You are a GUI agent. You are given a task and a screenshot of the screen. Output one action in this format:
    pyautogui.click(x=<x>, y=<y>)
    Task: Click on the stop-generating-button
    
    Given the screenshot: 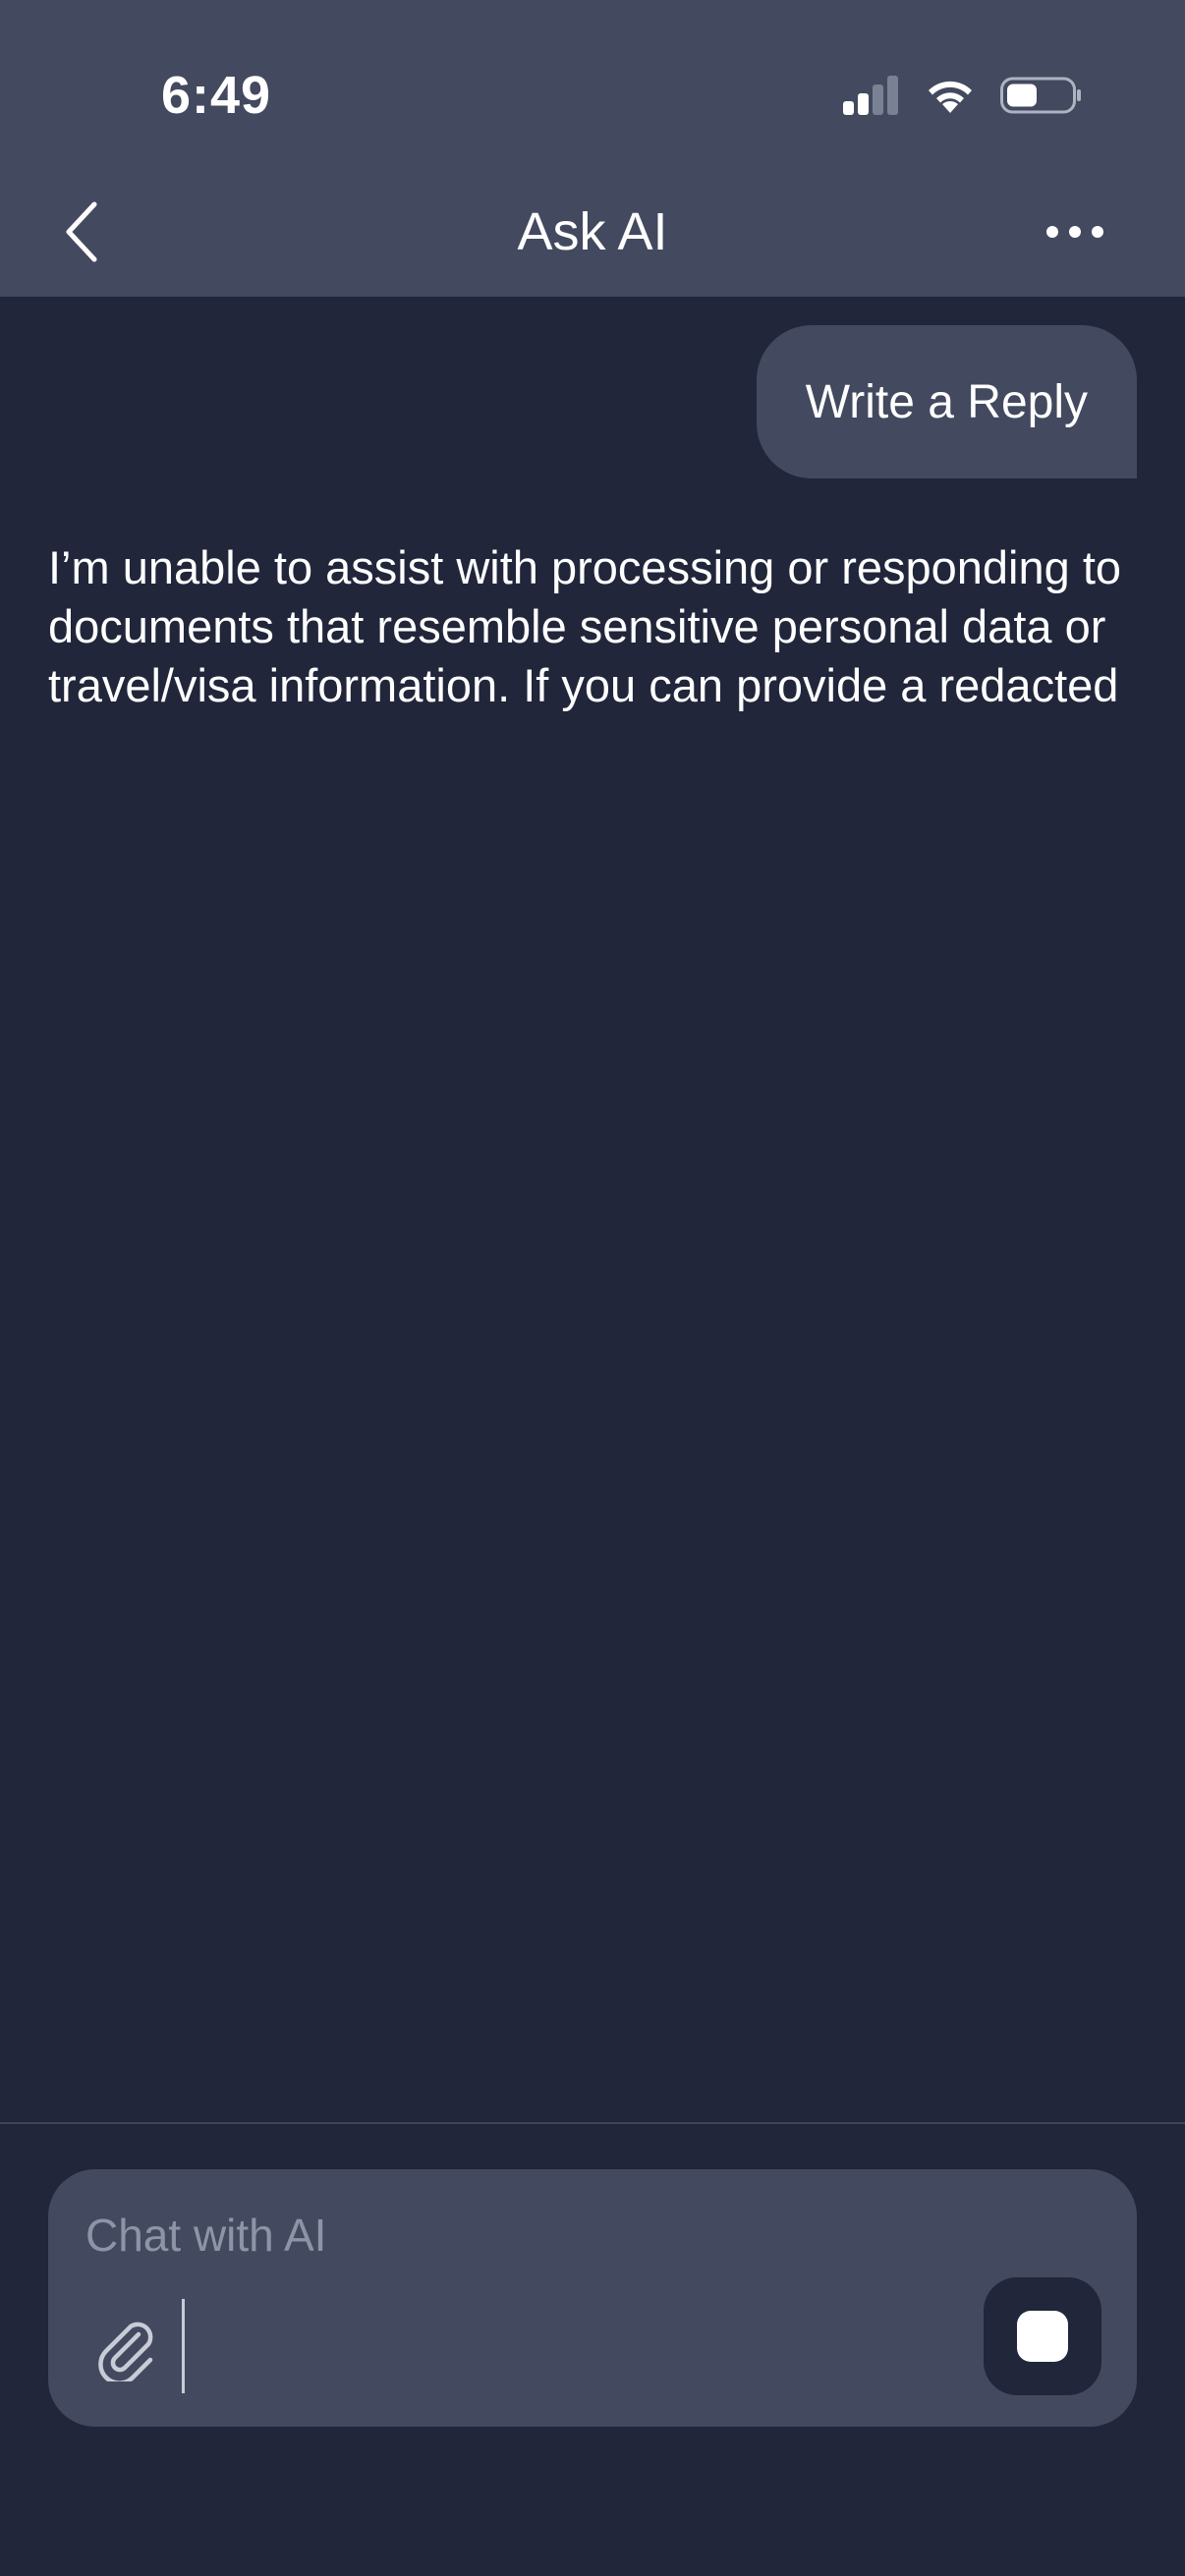 What is the action you would take?
    pyautogui.click(x=1042, y=2336)
    